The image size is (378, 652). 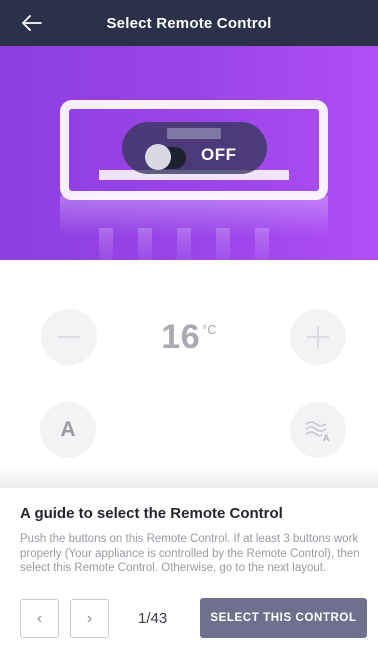 I want to click on mode-button: A, so click(x=68, y=430).